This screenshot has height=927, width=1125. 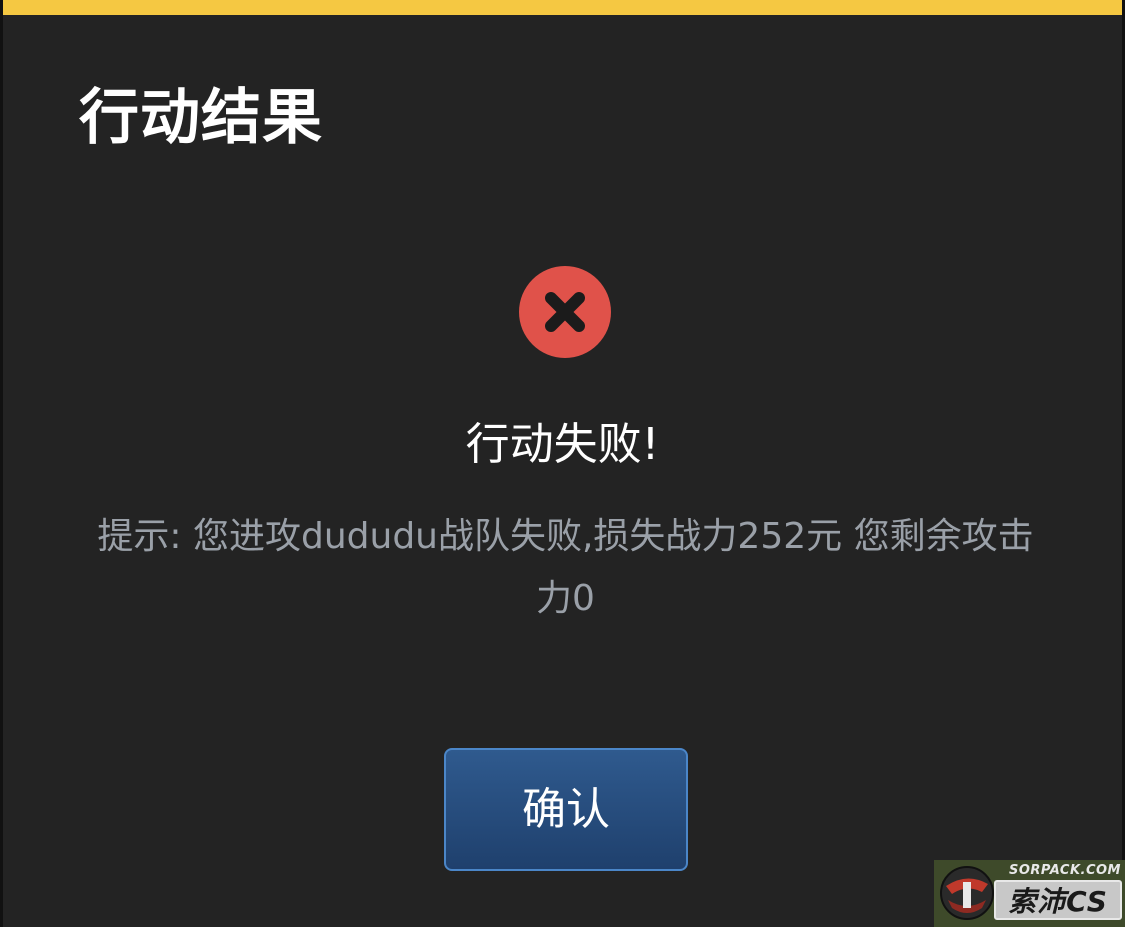 What do you see at coordinates (566, 809) in the screenshot?
I see `confirm-button: 确认` at bounding box center [566, 809].